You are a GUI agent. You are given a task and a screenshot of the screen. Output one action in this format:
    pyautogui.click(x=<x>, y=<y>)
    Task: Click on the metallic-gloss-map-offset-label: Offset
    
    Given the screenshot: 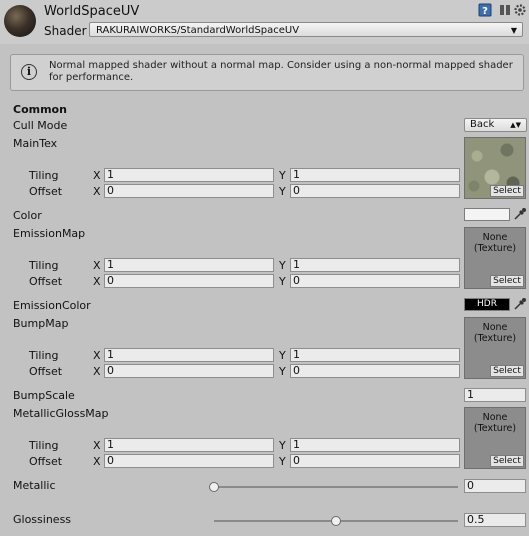 What is the action you would take?
    pyautogui.click(x=46, y=461)
    